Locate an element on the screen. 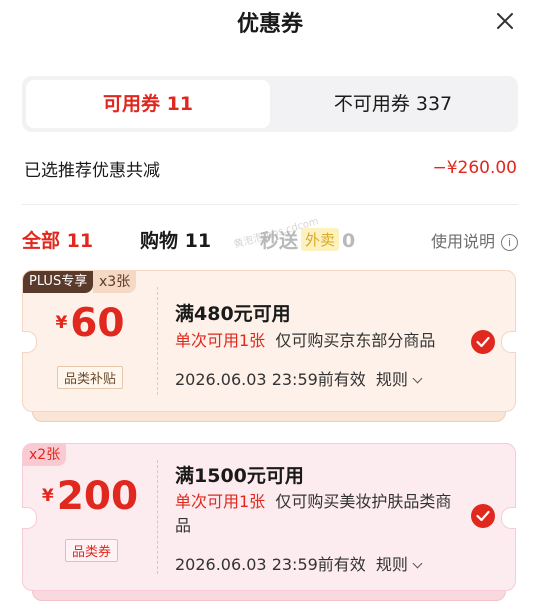 The height and width of the screenshot is (614, 540). usage-instructions-label: 使用说明 is located at coordinates (462, 241).